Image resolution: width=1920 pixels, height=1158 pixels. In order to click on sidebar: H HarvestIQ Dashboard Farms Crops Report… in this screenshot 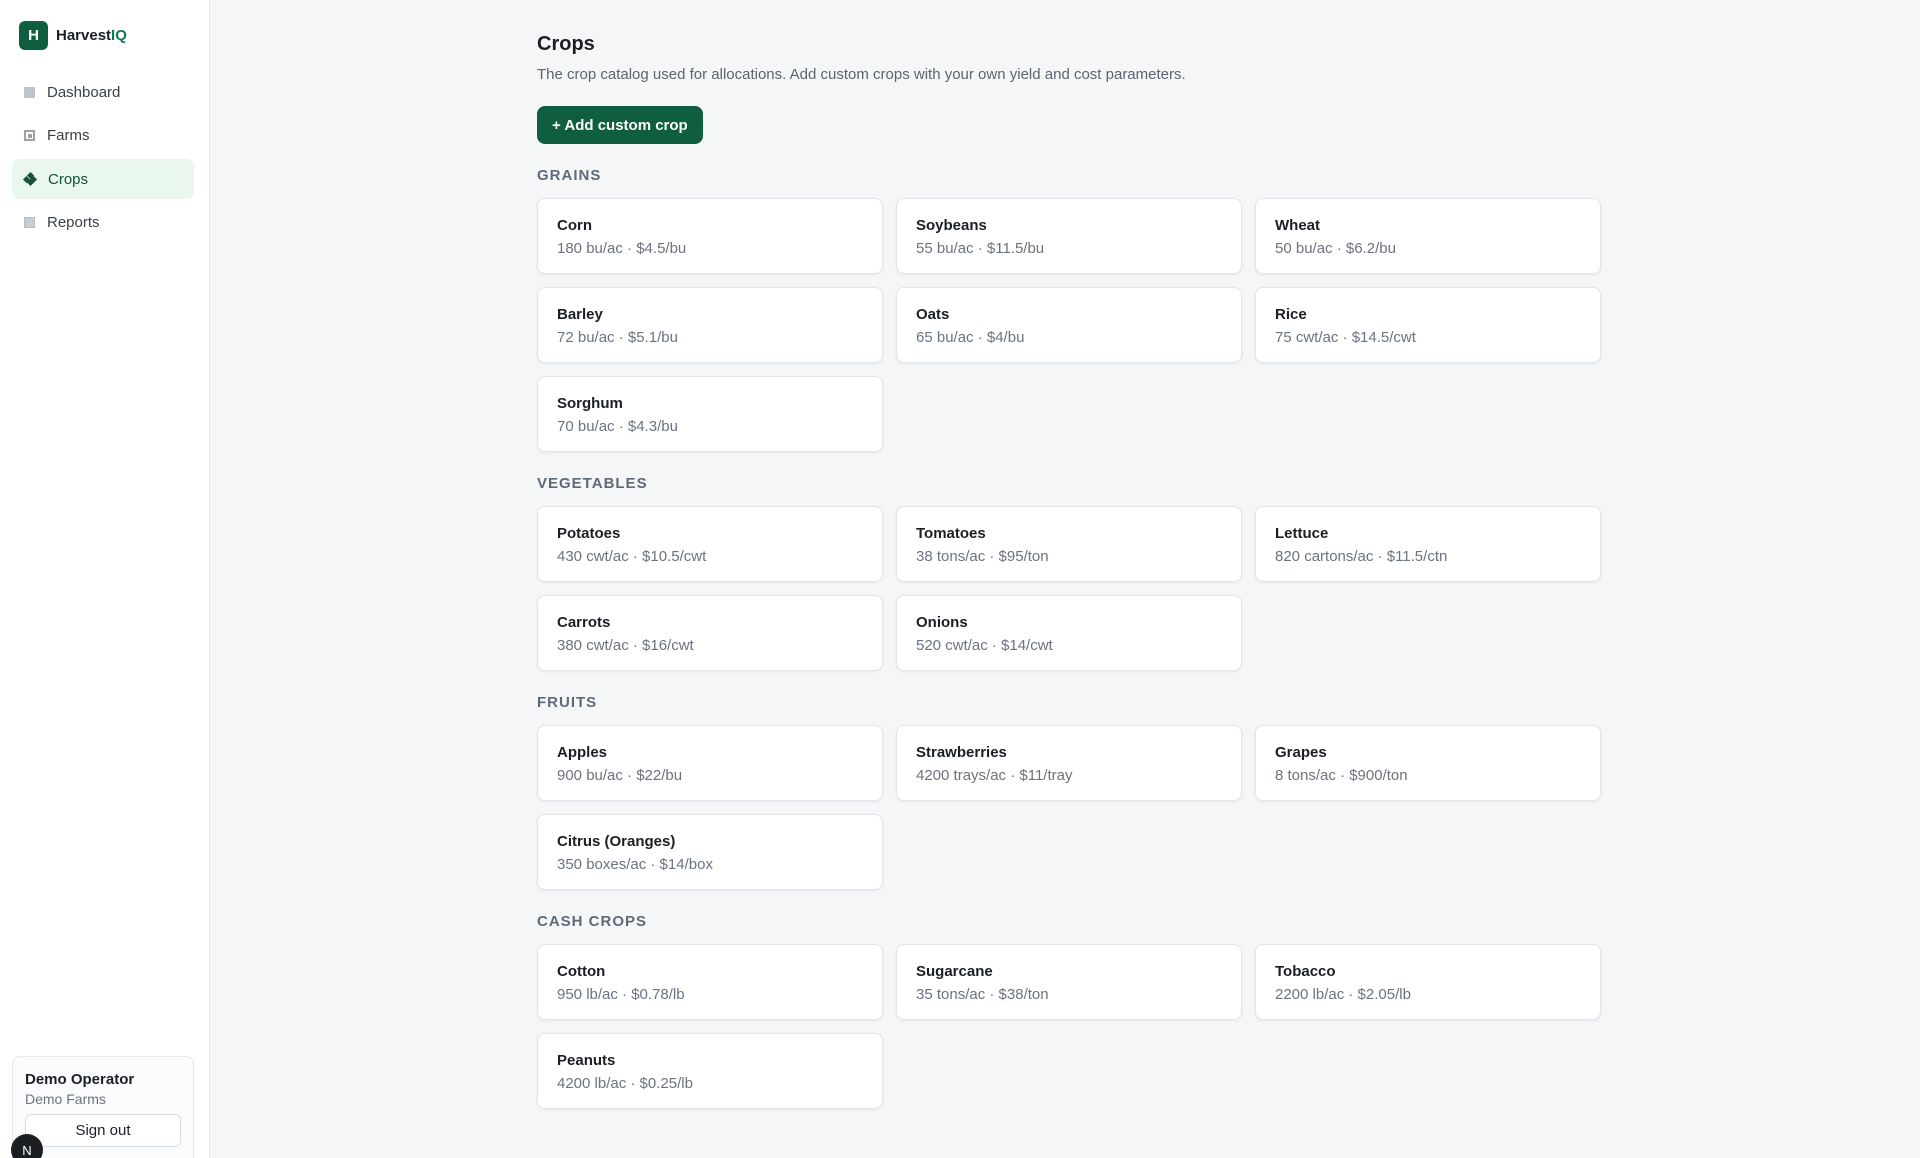, I will do `click(105, 579)`.